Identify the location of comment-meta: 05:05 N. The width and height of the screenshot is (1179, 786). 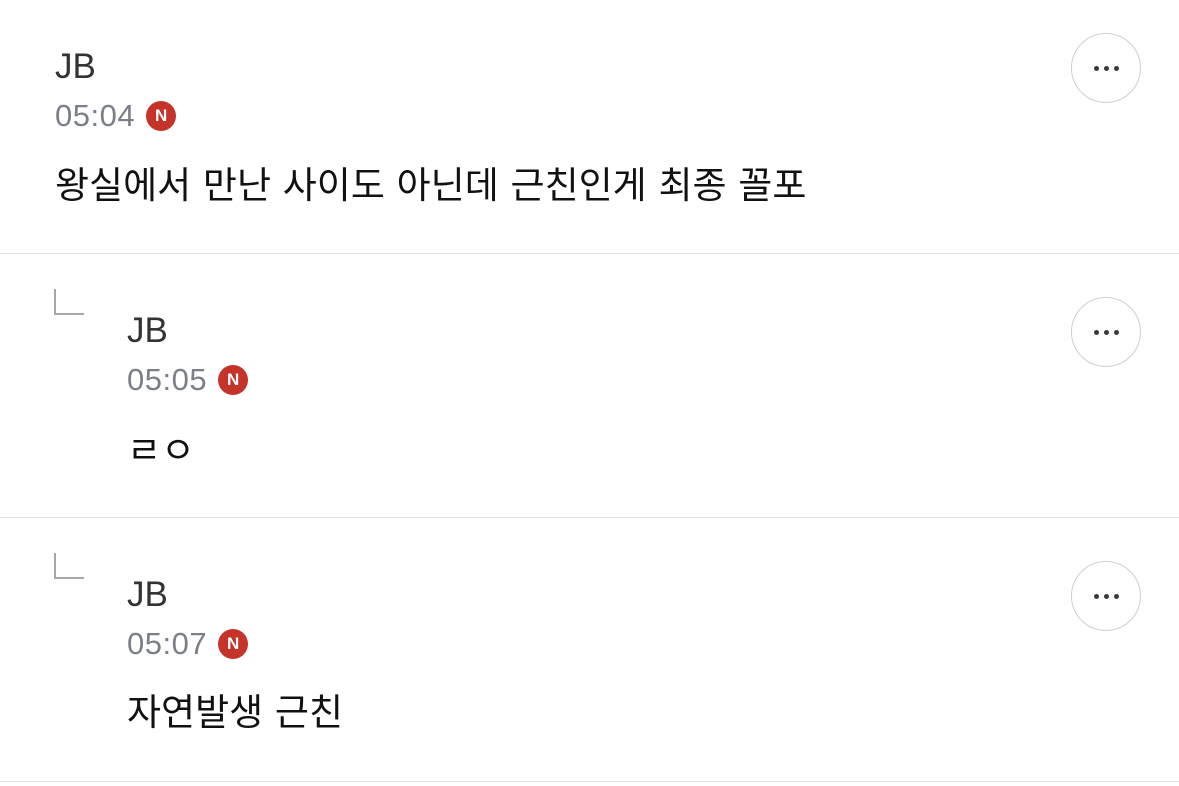
(188, 380).